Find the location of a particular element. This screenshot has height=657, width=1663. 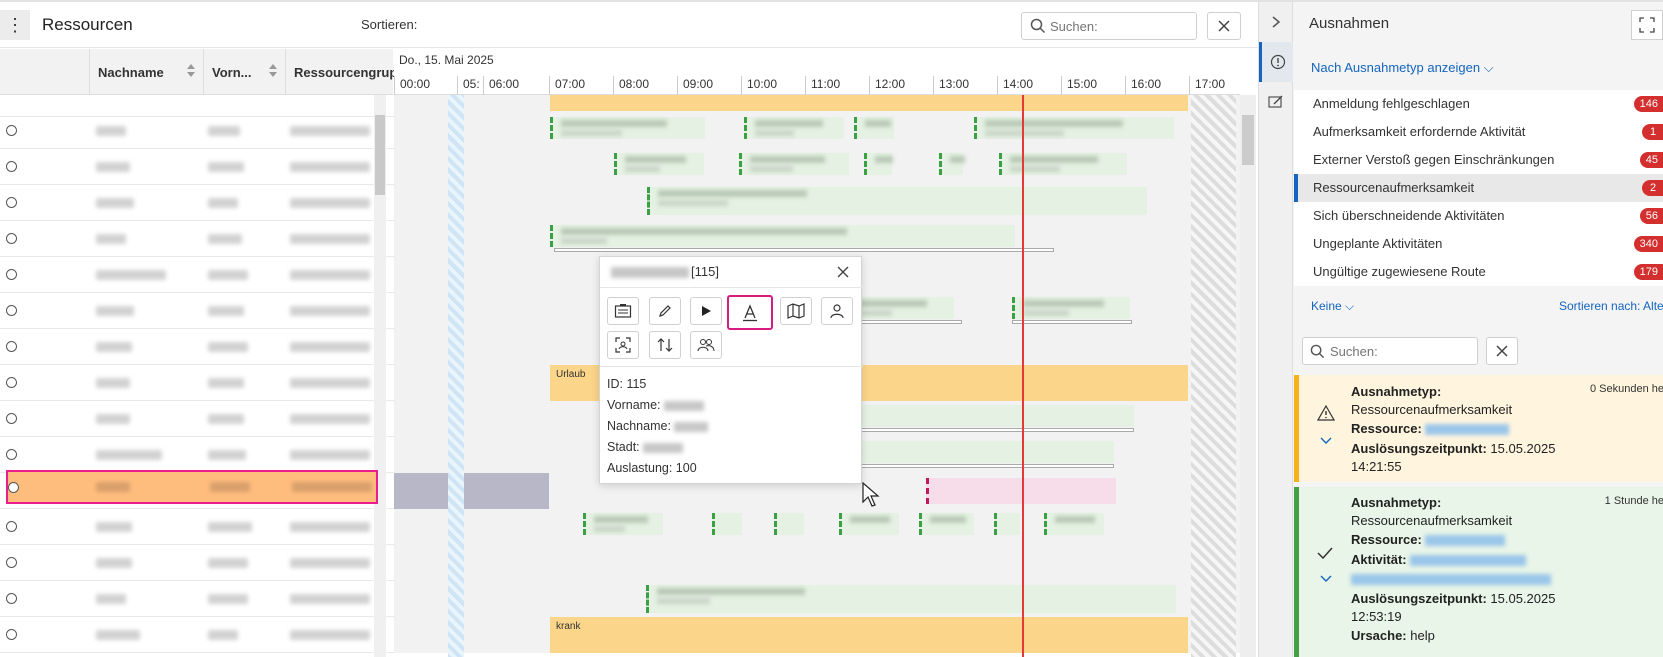

absence-bar: krank is located at coordinates (869, 635).